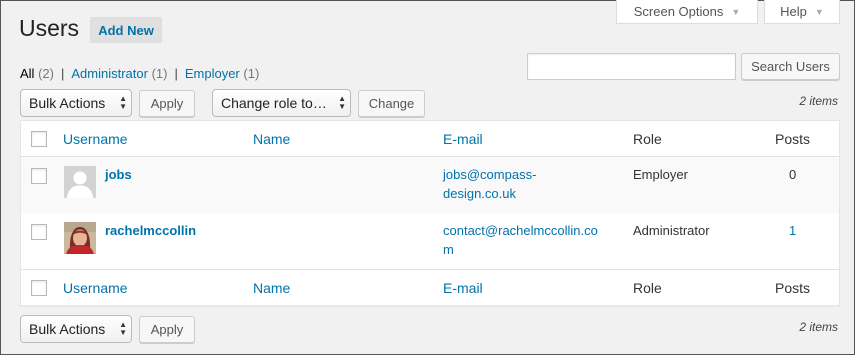 This screenshot has height=355, width=855. Describe the element at coordinates (631, 66) in the screenshot. I see `search-input` at that location.